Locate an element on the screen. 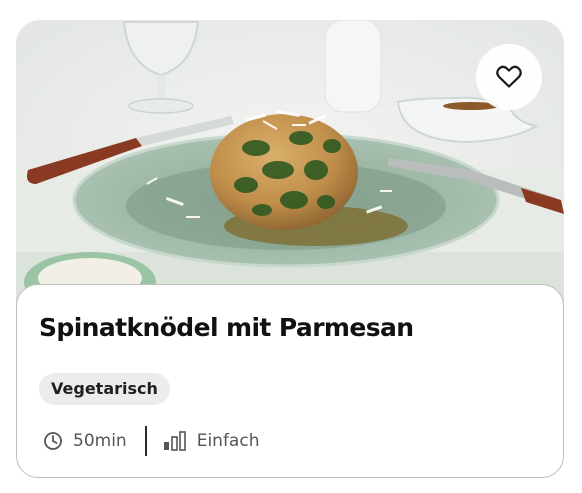  recipe-title: Spinatknödel mit Parmesan is located at coordinates (226, 327).